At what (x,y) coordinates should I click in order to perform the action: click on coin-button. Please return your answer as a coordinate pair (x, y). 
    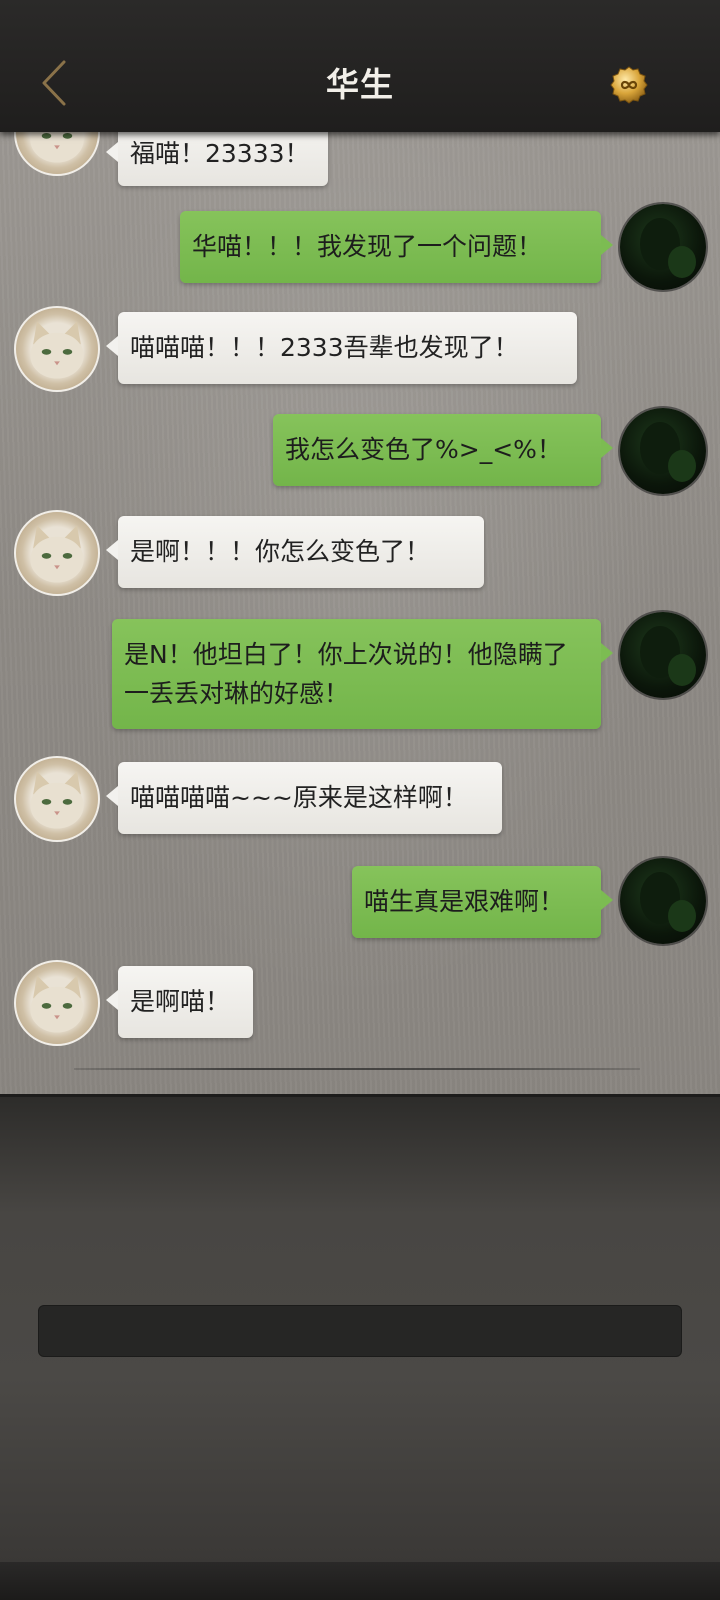
    Looking at the image, I should click on (629, 85).